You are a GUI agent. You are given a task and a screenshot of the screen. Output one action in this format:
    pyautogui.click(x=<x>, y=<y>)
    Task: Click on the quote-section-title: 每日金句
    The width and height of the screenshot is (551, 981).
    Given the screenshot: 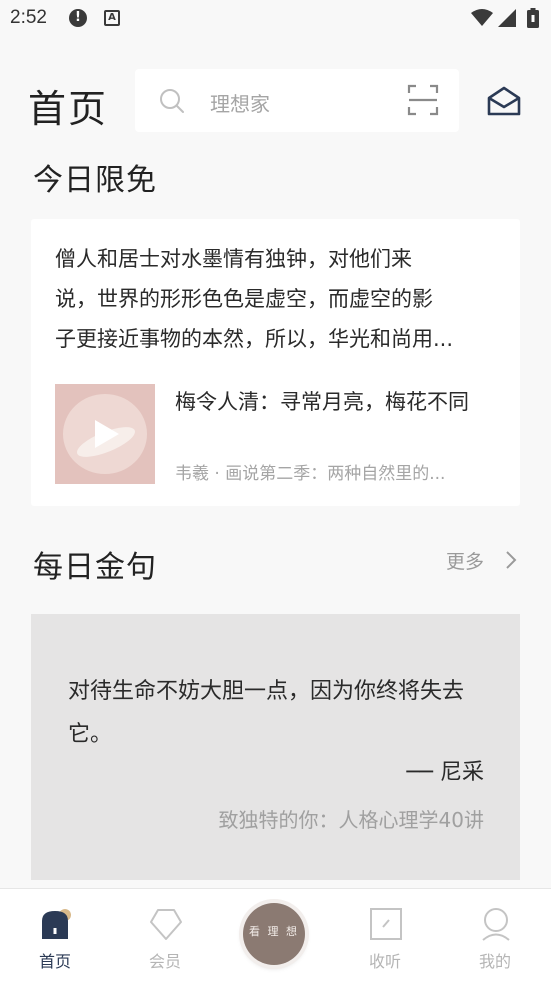 What is the action you would take?
    pyautogui.click(x=95, y=567)
    